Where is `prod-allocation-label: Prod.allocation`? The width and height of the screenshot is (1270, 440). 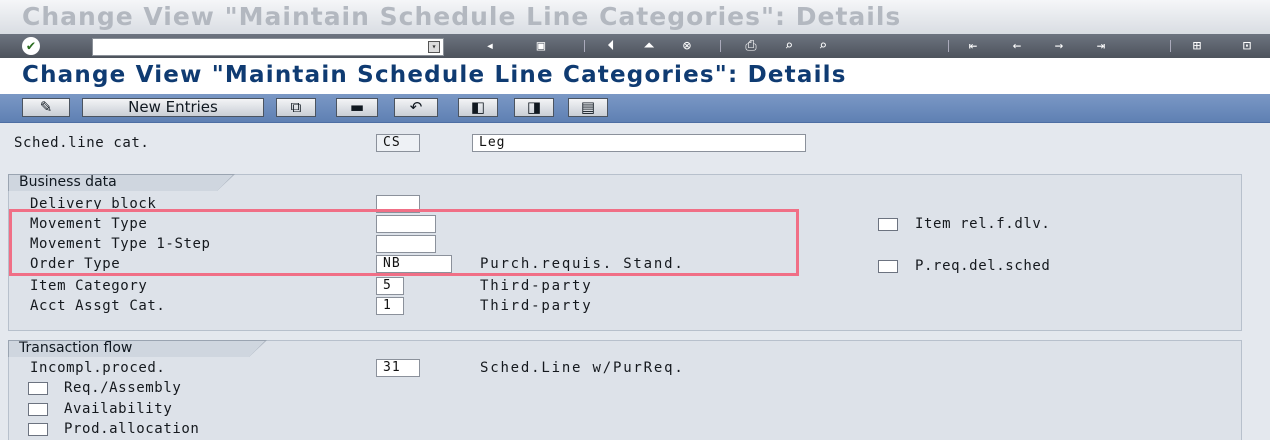
prod-allocation-label: Prod.allocation is located at coordinates (132, 429).